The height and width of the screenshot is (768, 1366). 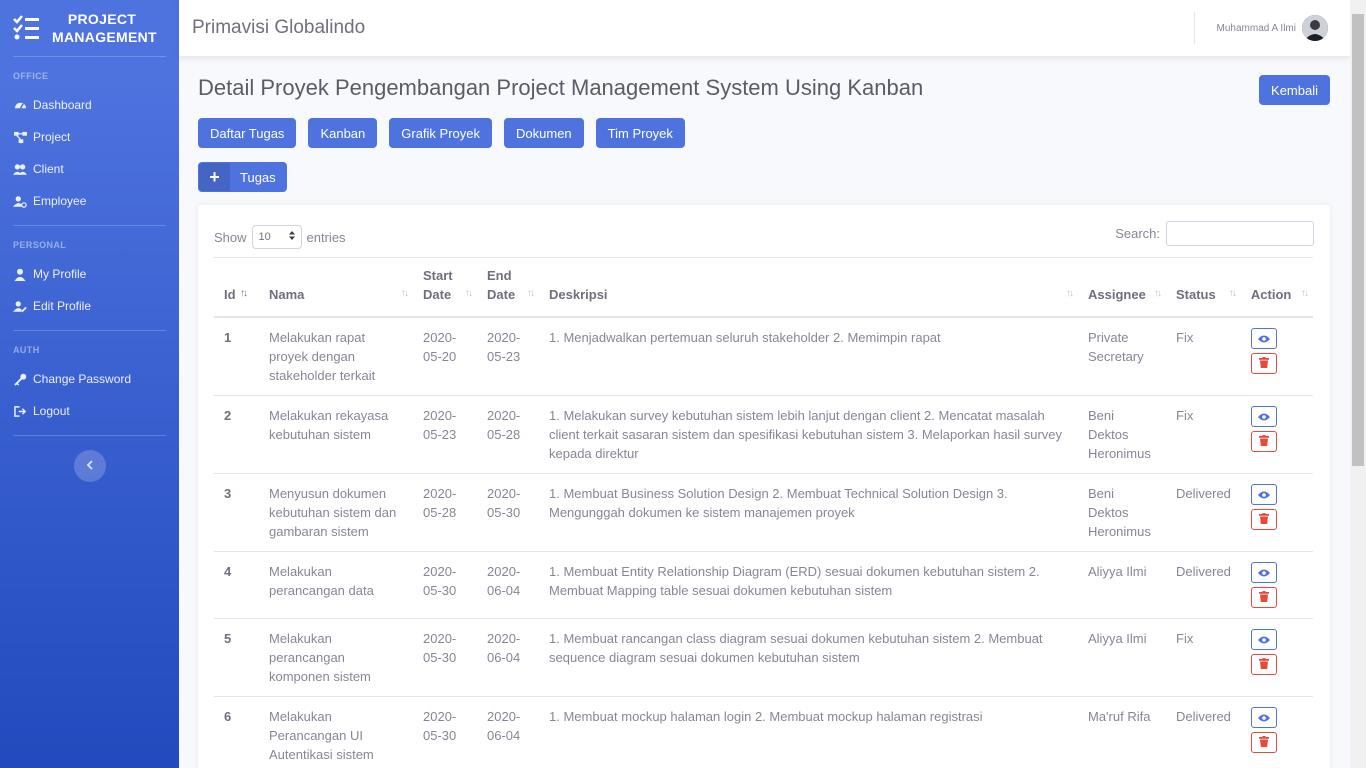 I want to click on user-edit-icon, so click(x=20, y=306).